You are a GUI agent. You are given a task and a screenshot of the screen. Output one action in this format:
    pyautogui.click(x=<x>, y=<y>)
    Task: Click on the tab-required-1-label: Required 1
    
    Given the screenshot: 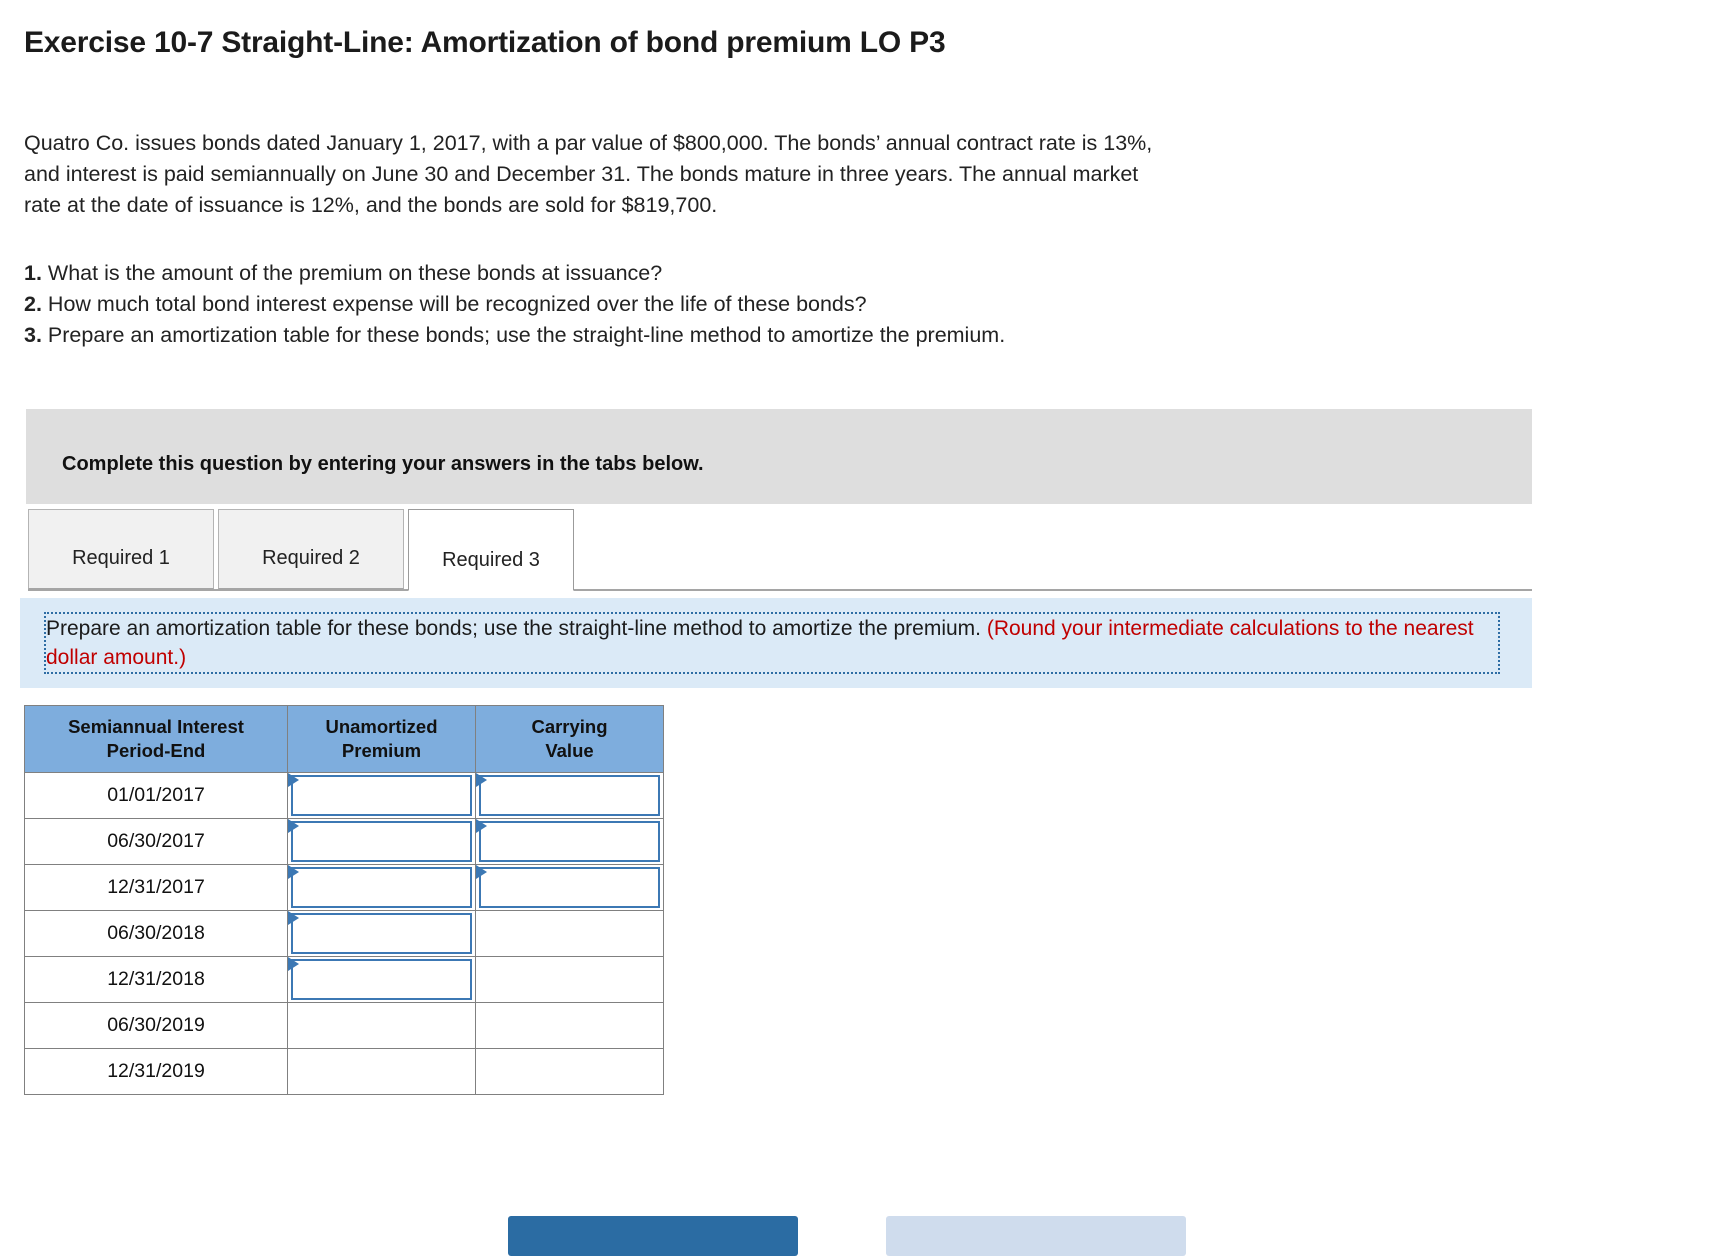 What is the action you would take?
    pyautogui.click(x=121, y=558)
    